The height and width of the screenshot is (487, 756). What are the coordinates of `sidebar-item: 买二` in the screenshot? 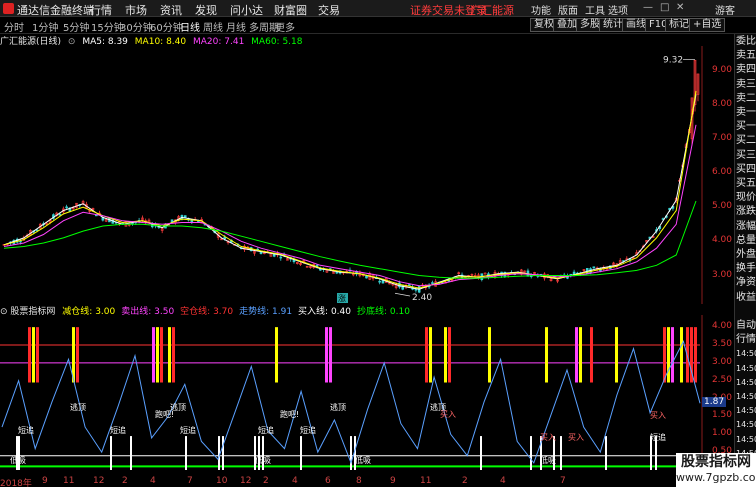 It's located at (746, 141).